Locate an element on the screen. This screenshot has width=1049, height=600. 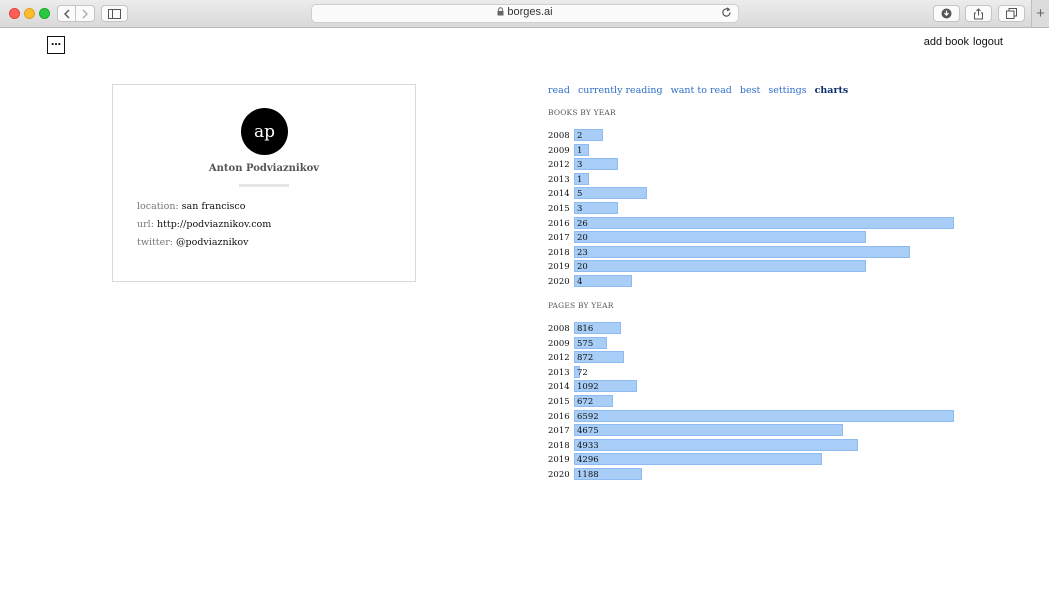
chart-row: 2017 4675 is located at coordinates (758, 430).